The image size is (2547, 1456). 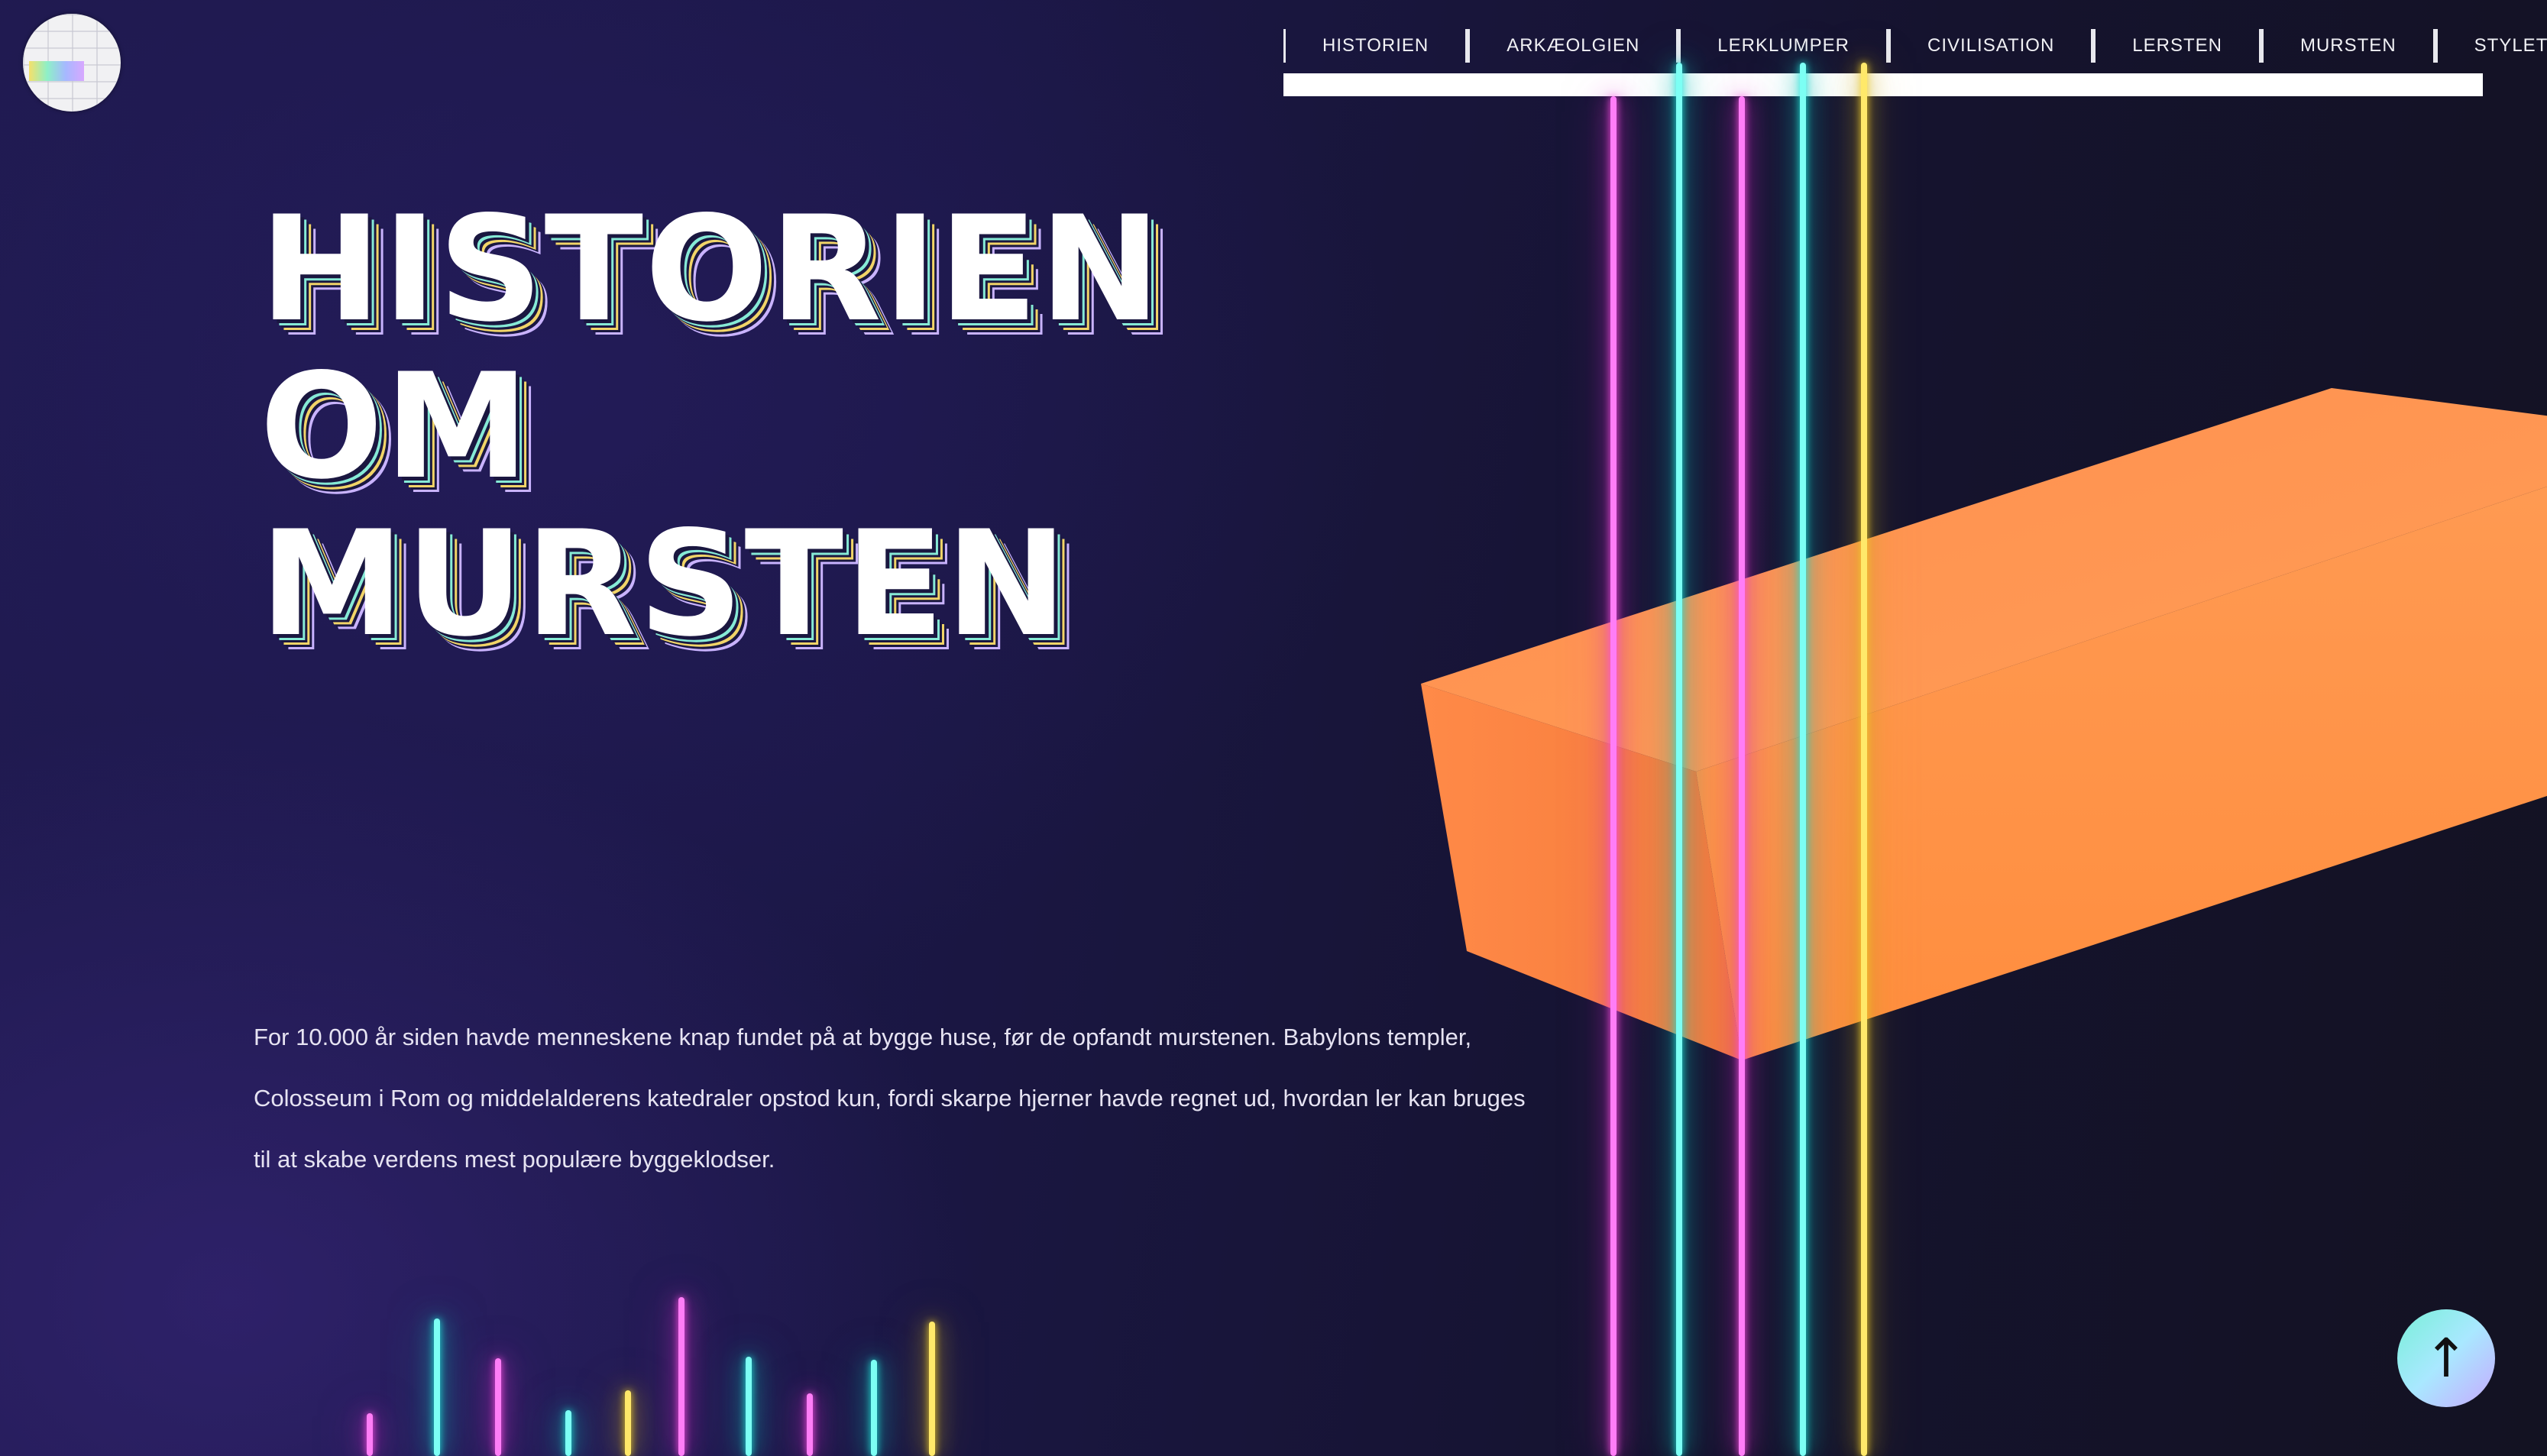 What do you see at coordinates (2348, 46) in the screenshot?
I see `nav-item-mursten: MURSTEN` at bounding box center [2348, 46].